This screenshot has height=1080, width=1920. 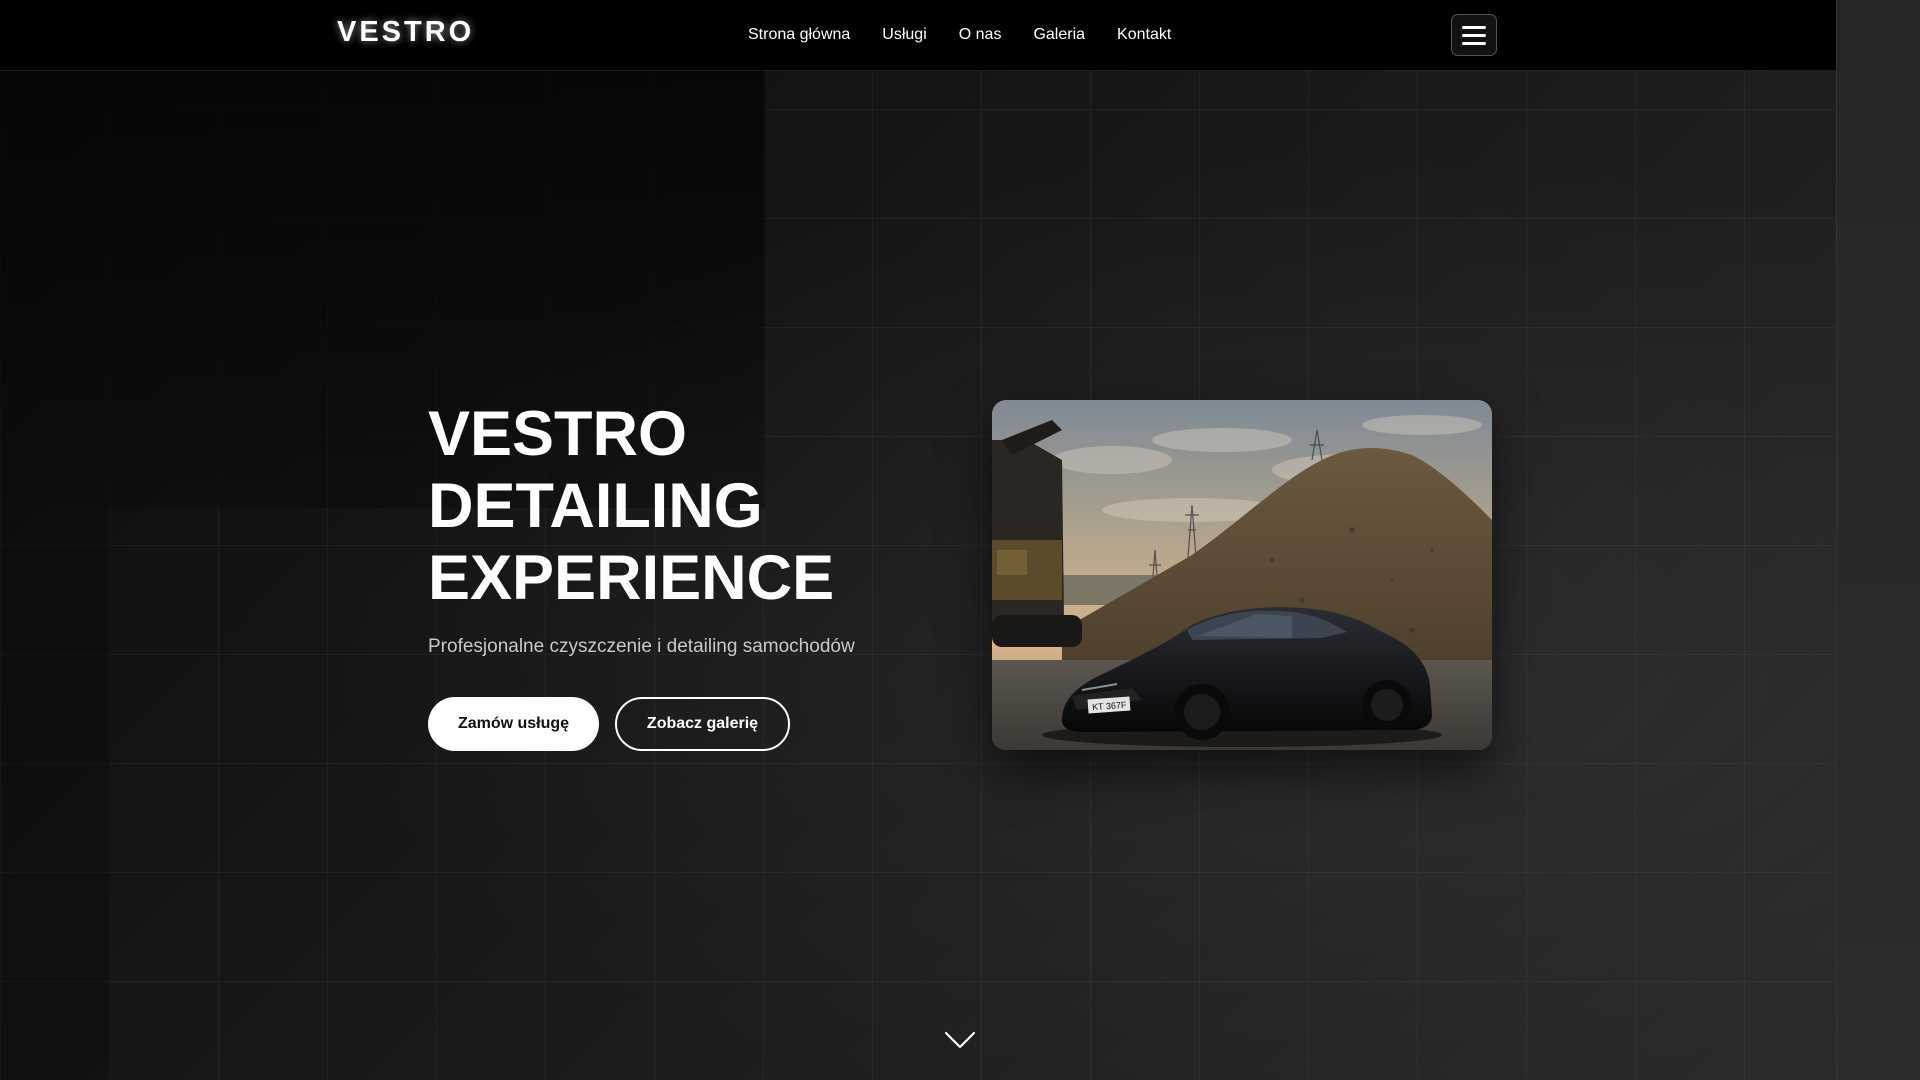 What do you see at coordinates (595, 506) in the screenshot?
I see `hero-title-line: DETAILING` at bounding box center [595, 506].